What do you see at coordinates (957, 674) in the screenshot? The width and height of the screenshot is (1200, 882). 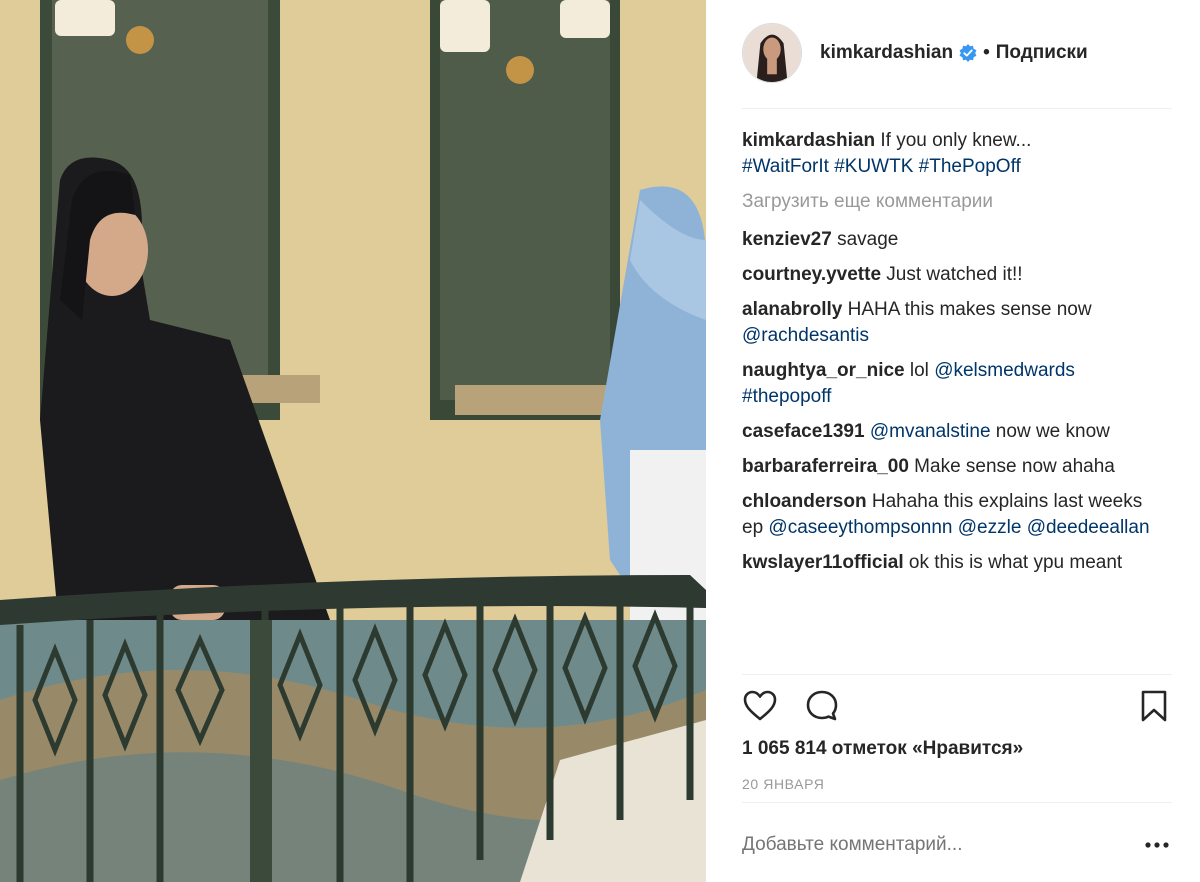 I see `comments-divider` at bounding box center [957, 674].